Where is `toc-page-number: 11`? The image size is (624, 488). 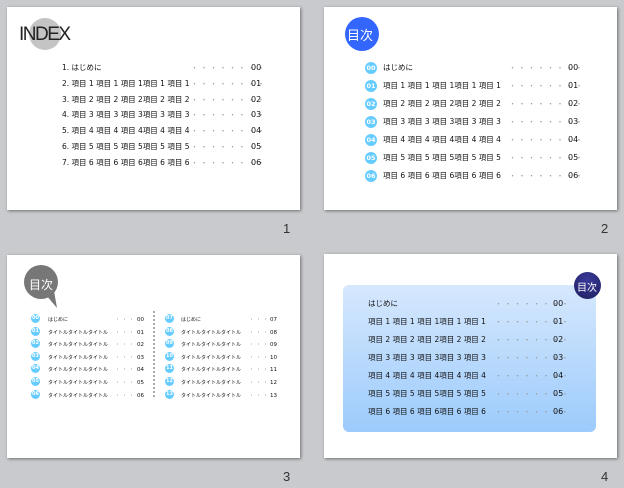
toc-page-number: 11 is located at coordinates (273, 370).